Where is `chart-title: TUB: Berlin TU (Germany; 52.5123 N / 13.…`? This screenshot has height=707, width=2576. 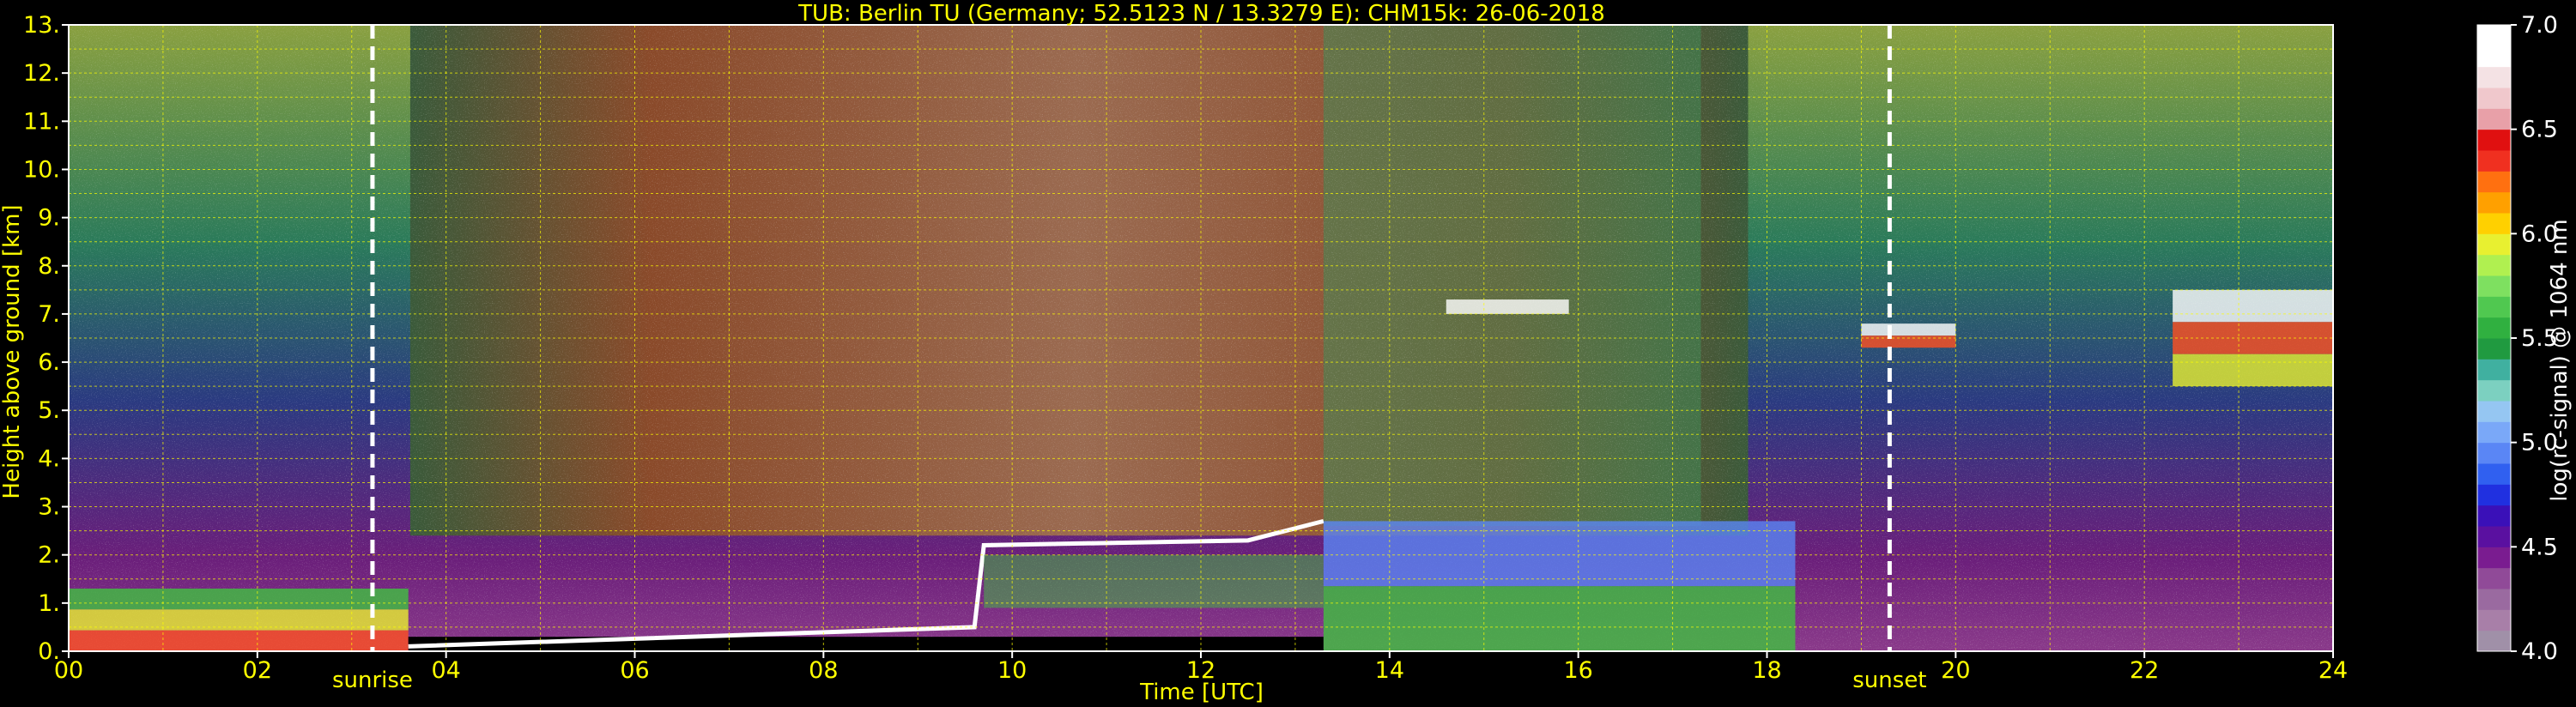
chart-title: TUB: Berlin TU (Germany; 52.5123 N / 13.… is located at coordinates (1201, 14).